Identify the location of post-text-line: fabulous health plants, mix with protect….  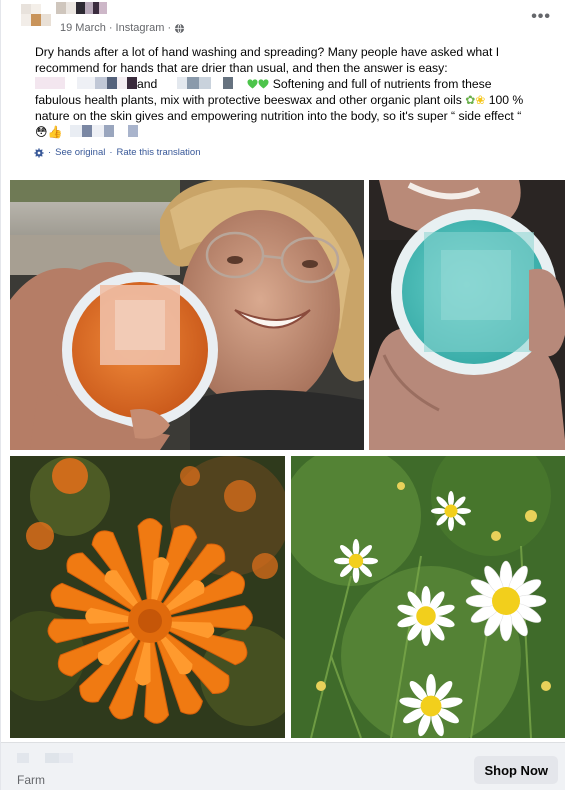
(291, 100).